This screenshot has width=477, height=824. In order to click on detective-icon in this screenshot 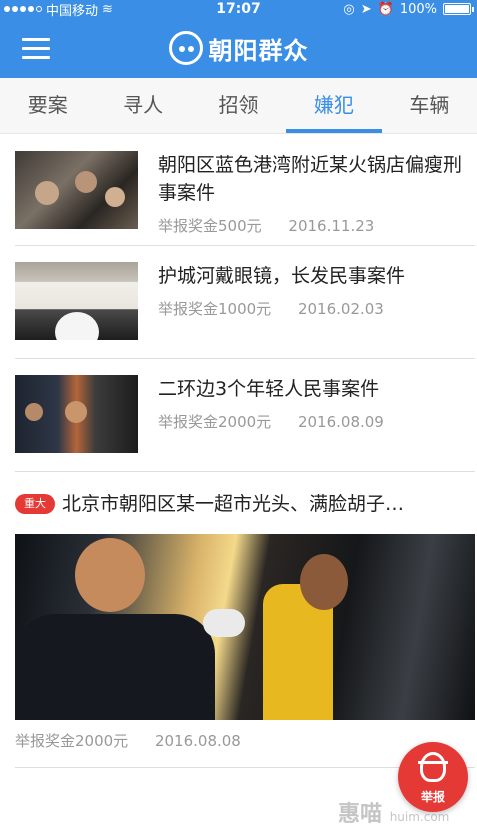, I will do `click(433, 767)`.